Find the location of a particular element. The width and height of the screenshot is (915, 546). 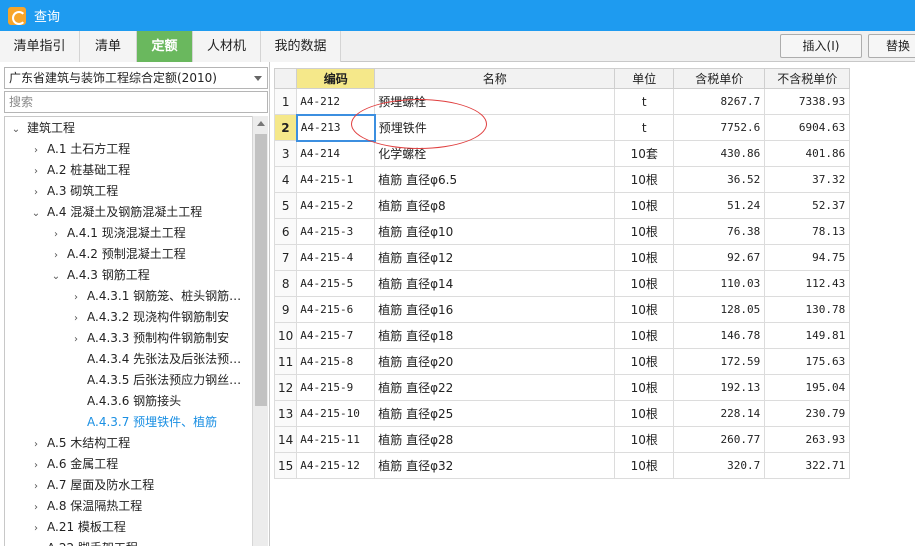

cell-price-notax: 230.79 is located at coordinates (807, 413).